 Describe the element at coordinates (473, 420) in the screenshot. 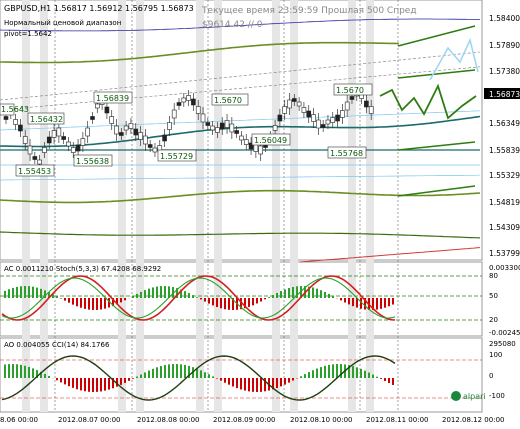

I see `svg-text: 2012.08.12 00:00` at that location.